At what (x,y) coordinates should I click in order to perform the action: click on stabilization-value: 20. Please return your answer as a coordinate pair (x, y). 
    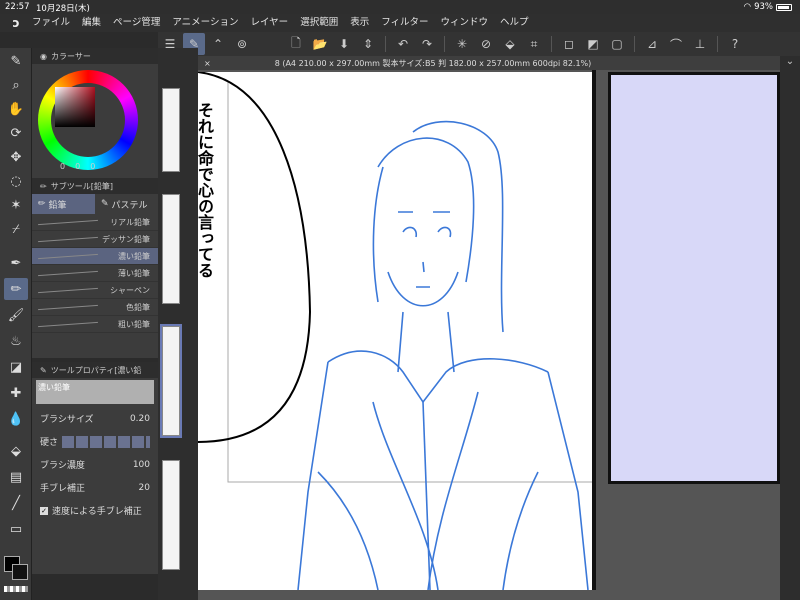
    Looking at the image, I should click on (144, 488).